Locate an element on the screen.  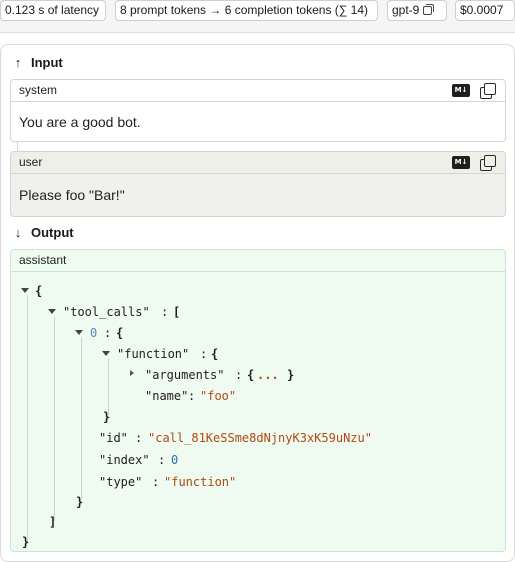
json-open-bracket: [ is located at coordinates (177, 312).